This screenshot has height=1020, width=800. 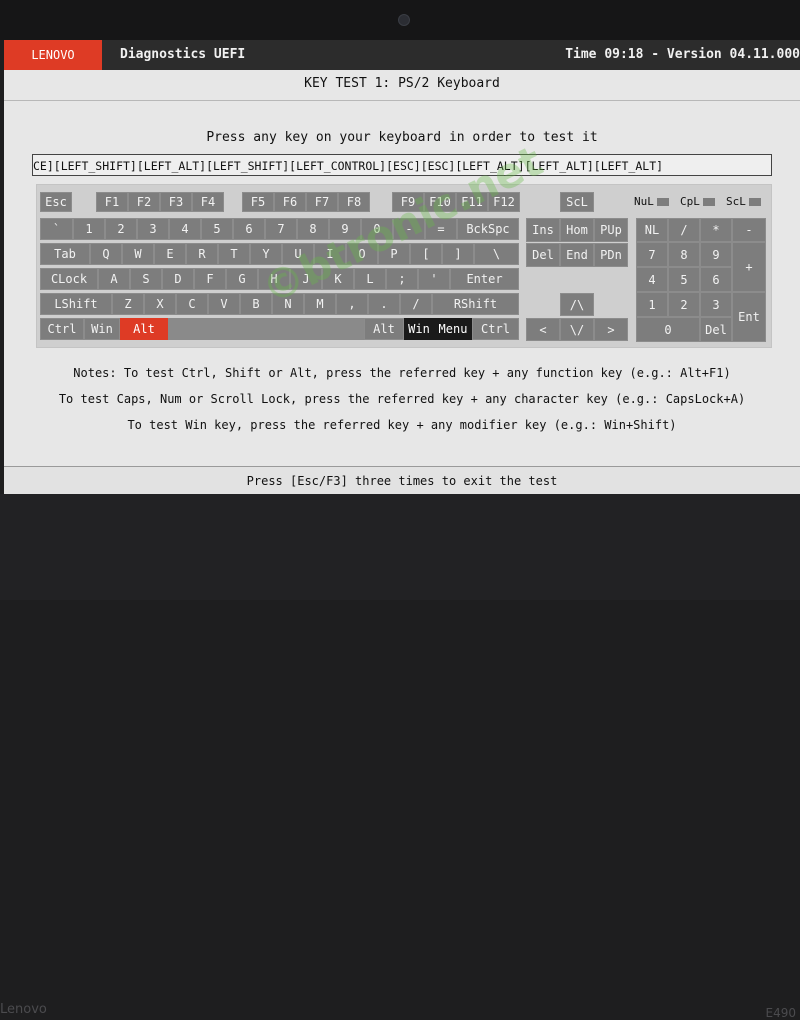 What do you see at coordinates (144, 202) in the screenshot?
I see `key-f2: F2` at bounding box center [144, 202].